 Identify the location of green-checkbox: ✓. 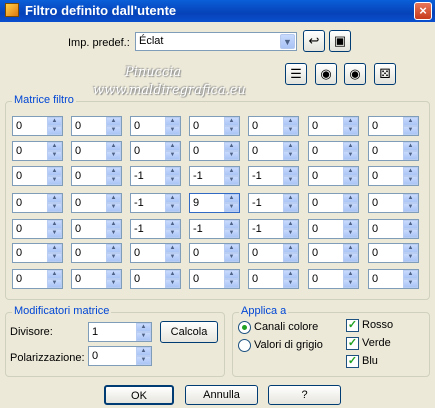
(352, 343).